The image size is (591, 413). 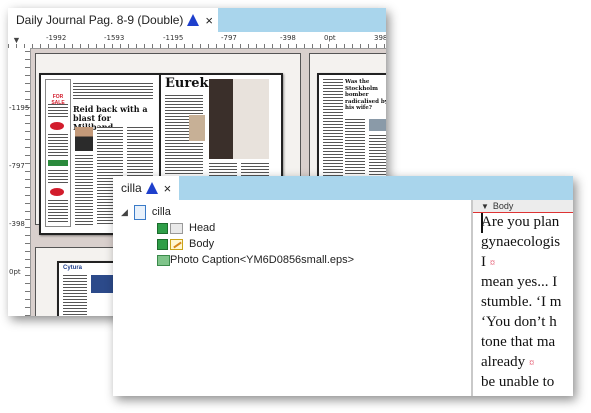 What do you see at coordinates (488, 262) in the screenshot?
I see `text-line: I ¤` at bounding box center [488, 262].